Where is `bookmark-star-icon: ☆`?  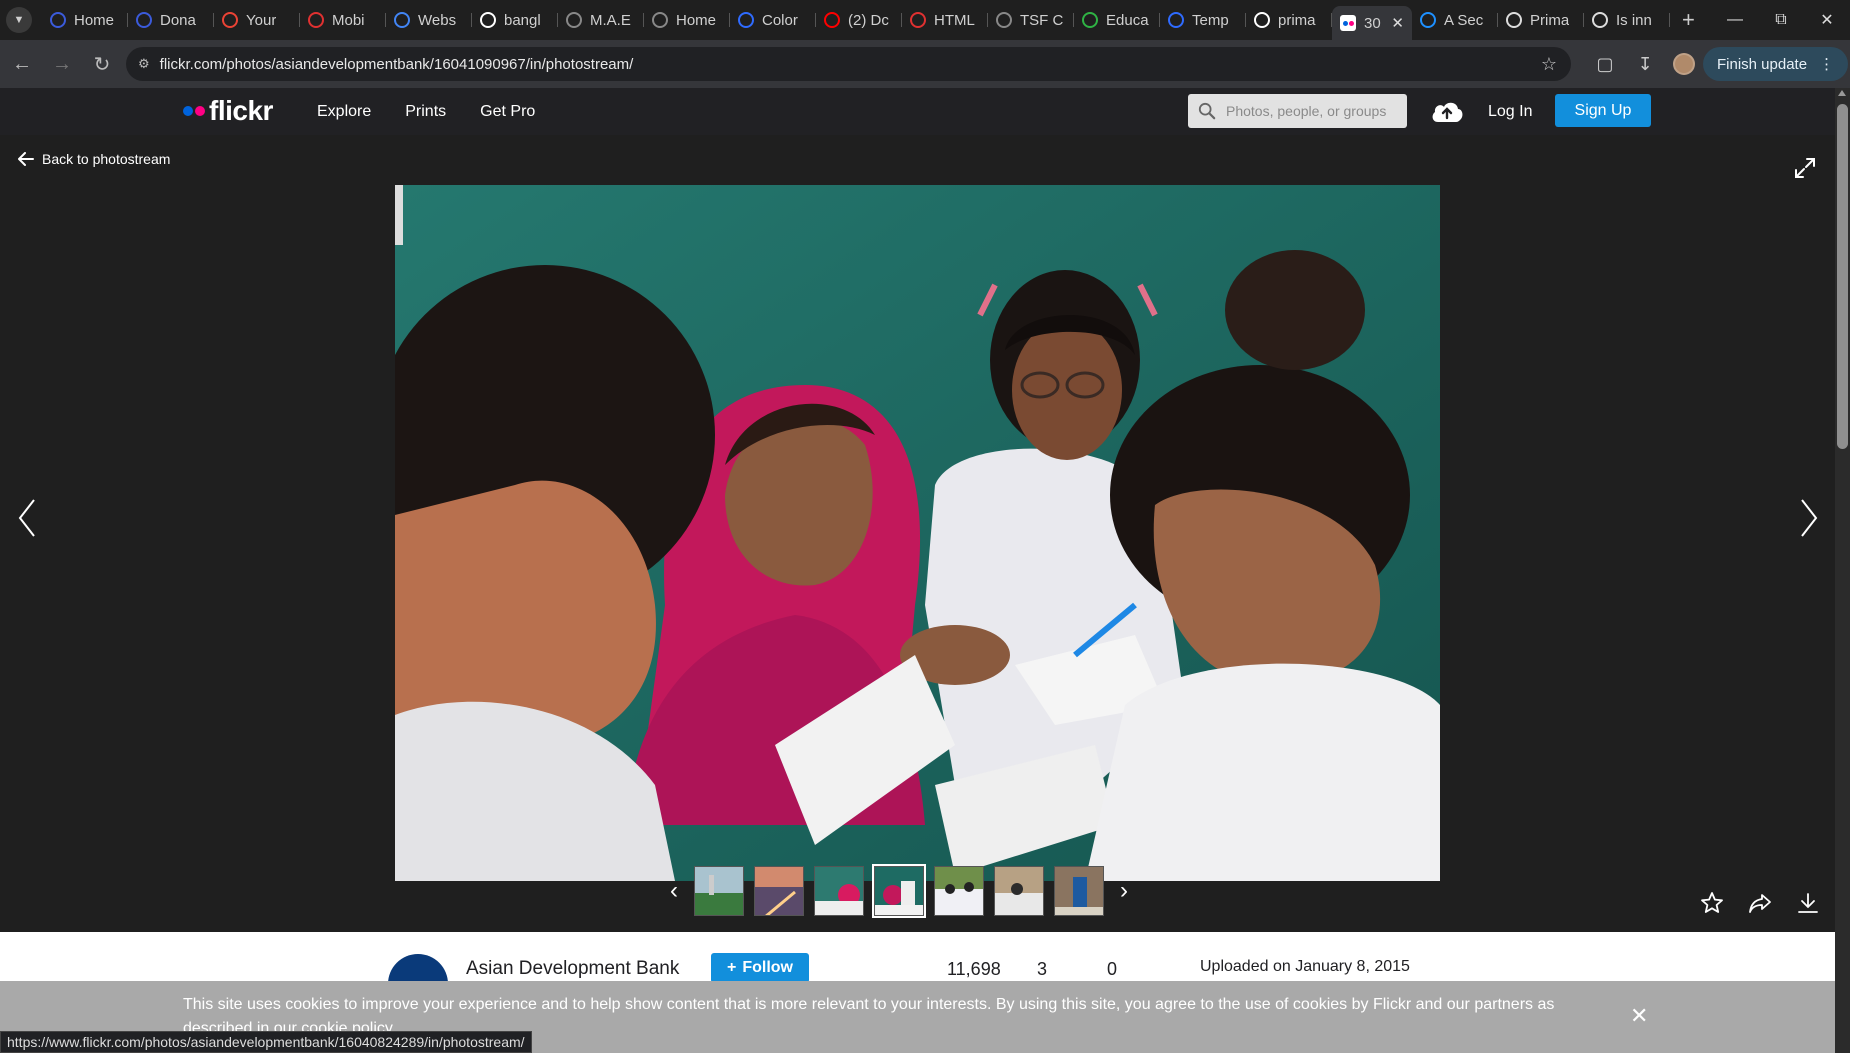 bookmark-star-icon: ☆ is located at coordinates (1549, 64).